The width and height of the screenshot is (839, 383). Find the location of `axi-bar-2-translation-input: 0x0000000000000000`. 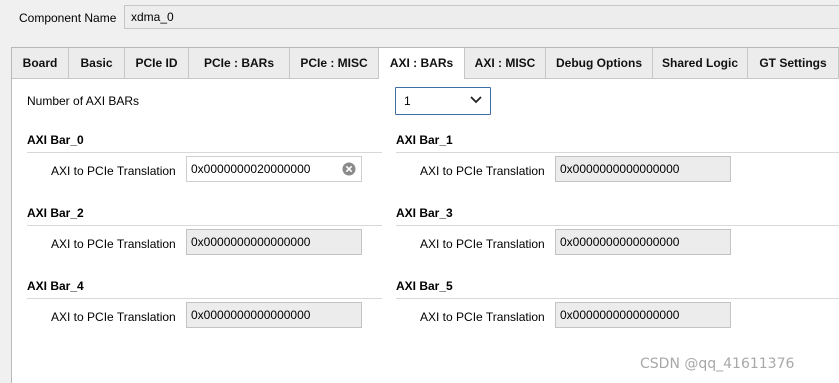

axi-bar-2-translation-input: 0x0000000000000000 is located at coordinates (274, 242).